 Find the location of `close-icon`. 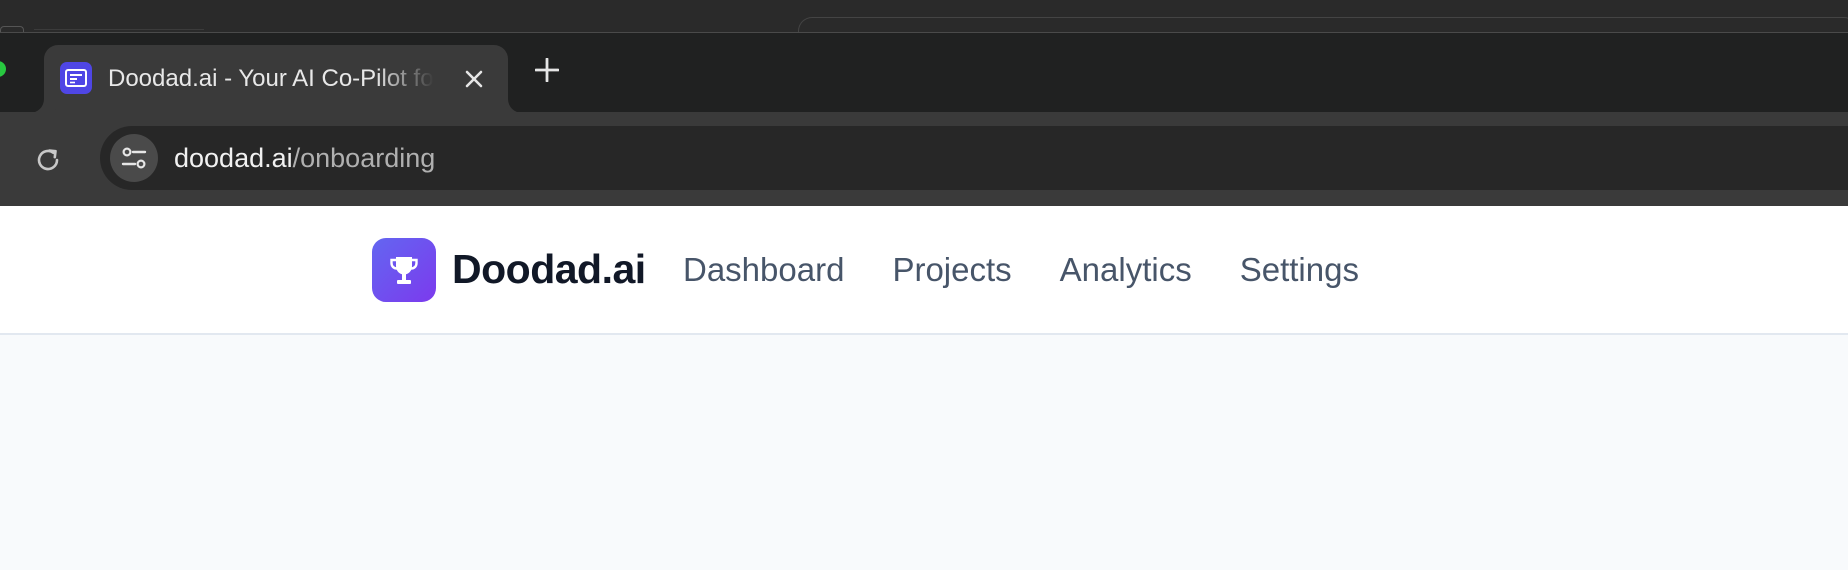

close-icon is located at coordinates (474, 79).